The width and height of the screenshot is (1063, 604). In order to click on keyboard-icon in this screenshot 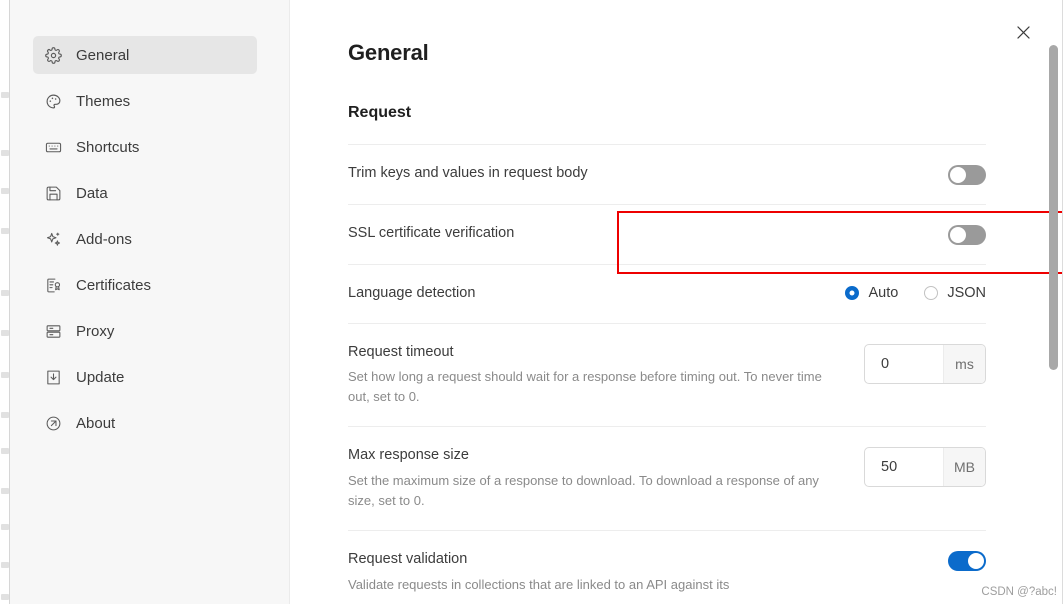, I will do `click(53, 147)`.